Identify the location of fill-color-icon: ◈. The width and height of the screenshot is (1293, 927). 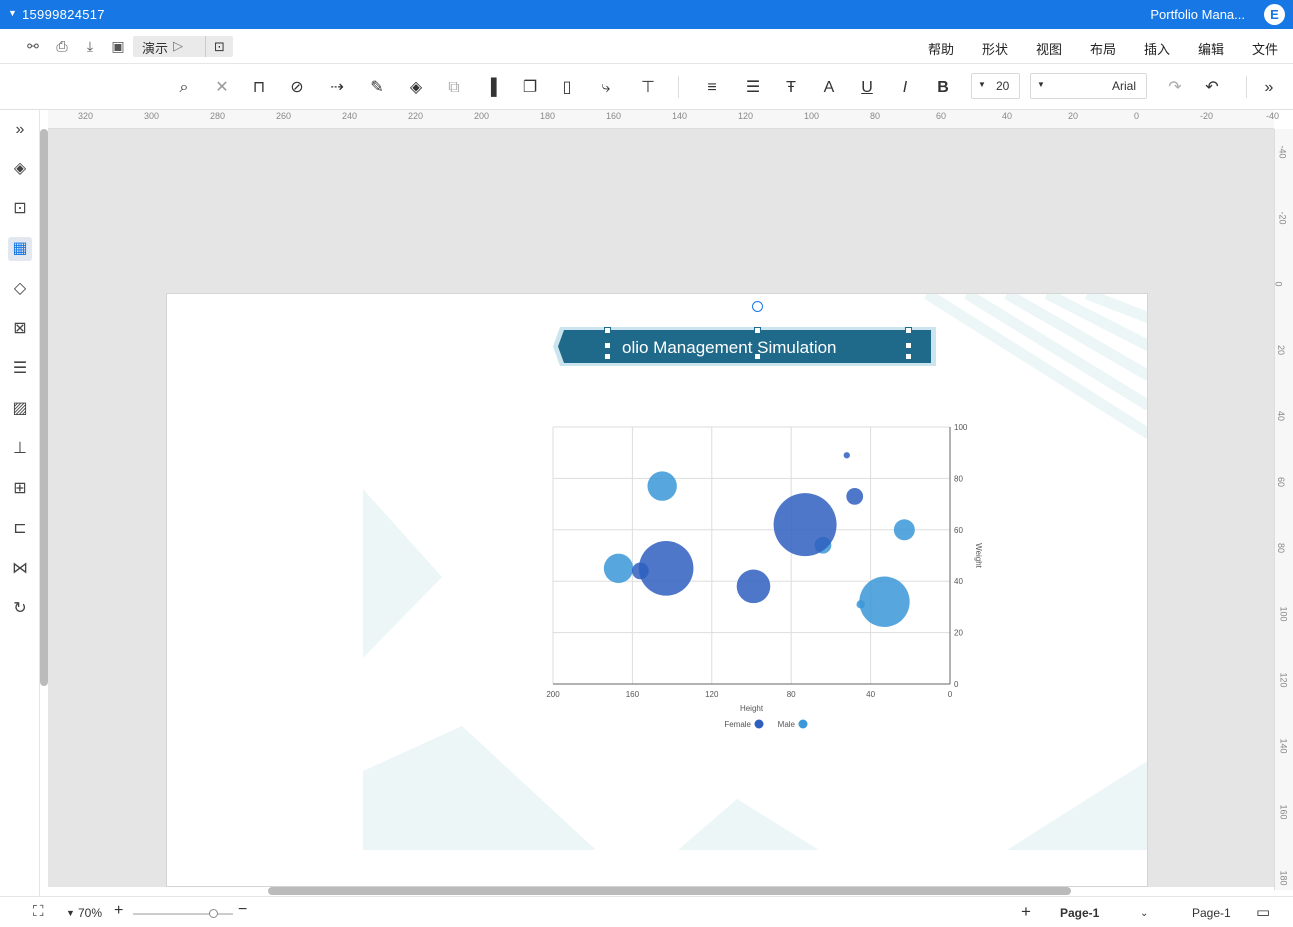
(416, 88).